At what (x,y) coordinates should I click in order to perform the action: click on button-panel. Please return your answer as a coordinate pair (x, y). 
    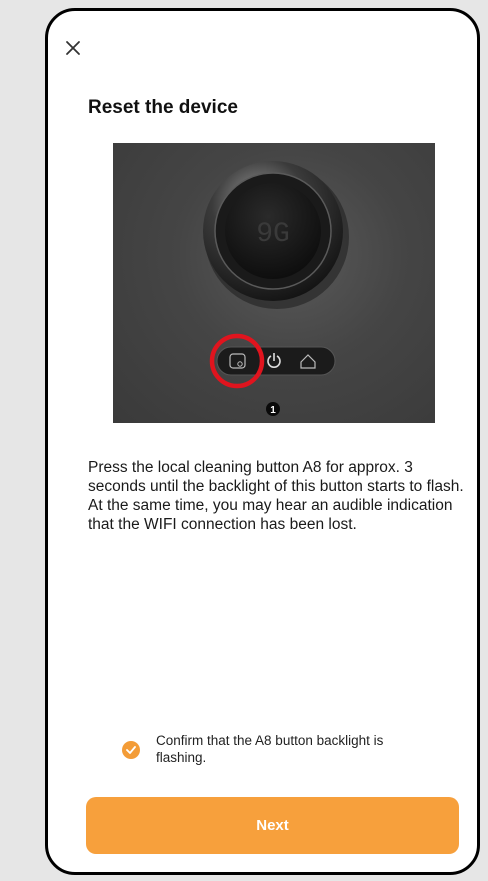
    Looking at the image, I should click on (276, 361).